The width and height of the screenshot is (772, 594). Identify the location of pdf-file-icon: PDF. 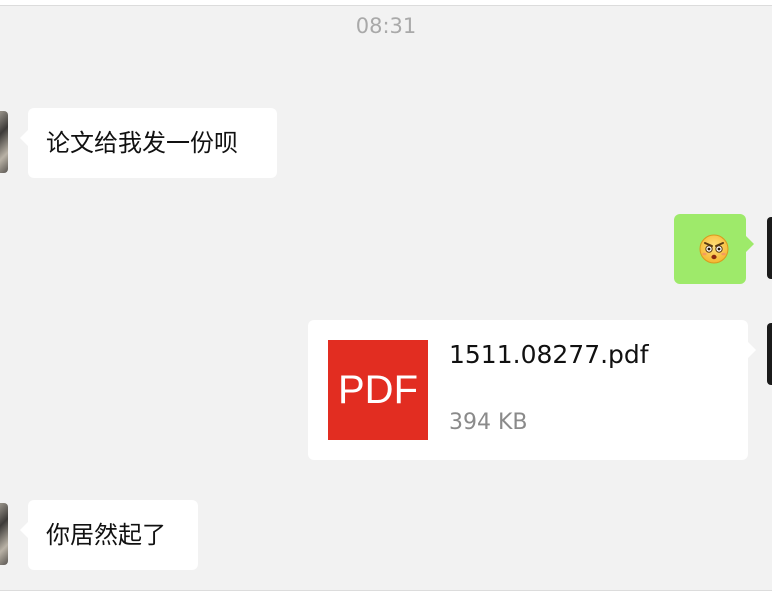
(378, 390).